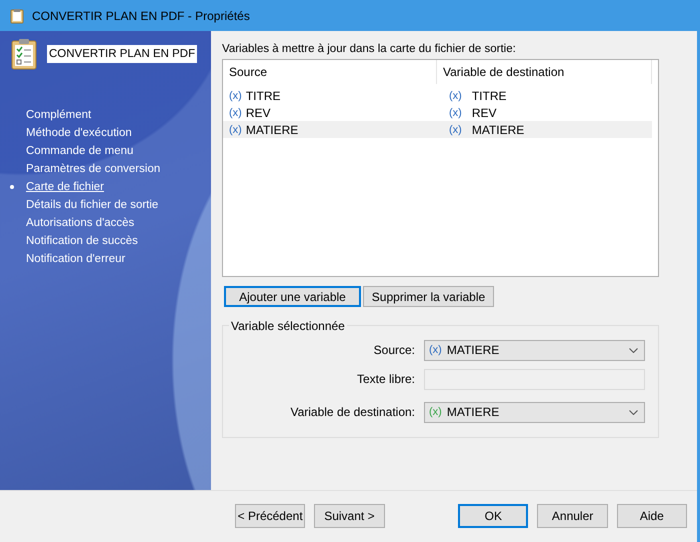 The image size is (700, 542). Describe the element at coordinates (59, 115) in the screenshot. I see `sidebar-link: Complément` at that location.